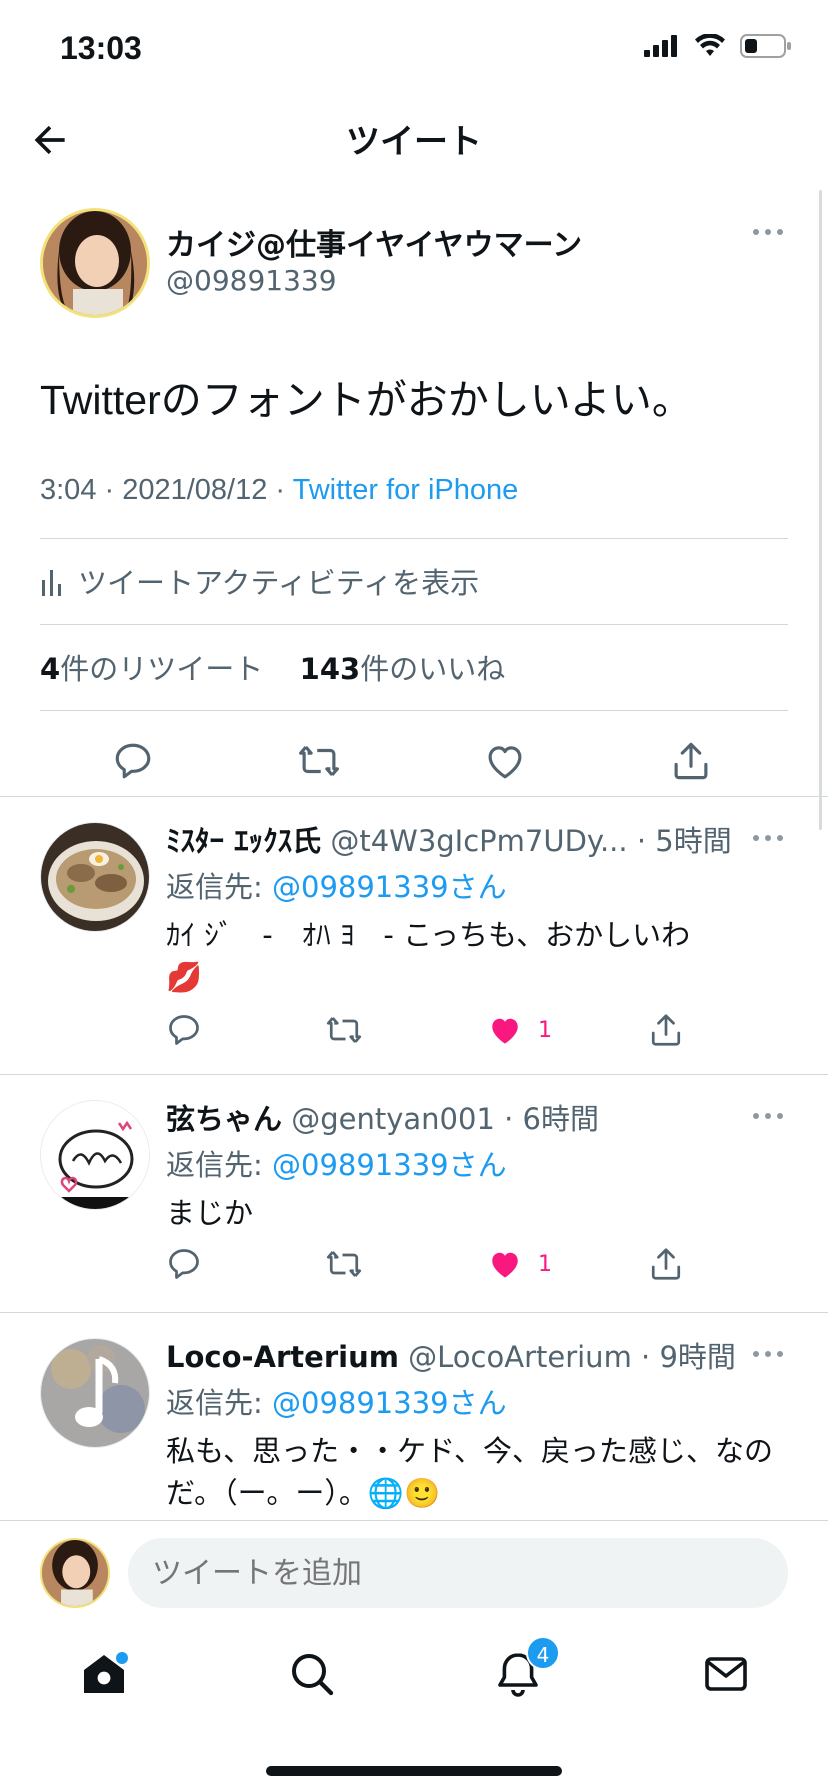 The image size is (828, 1792). I want to click on status-icons, so click(718, 46).